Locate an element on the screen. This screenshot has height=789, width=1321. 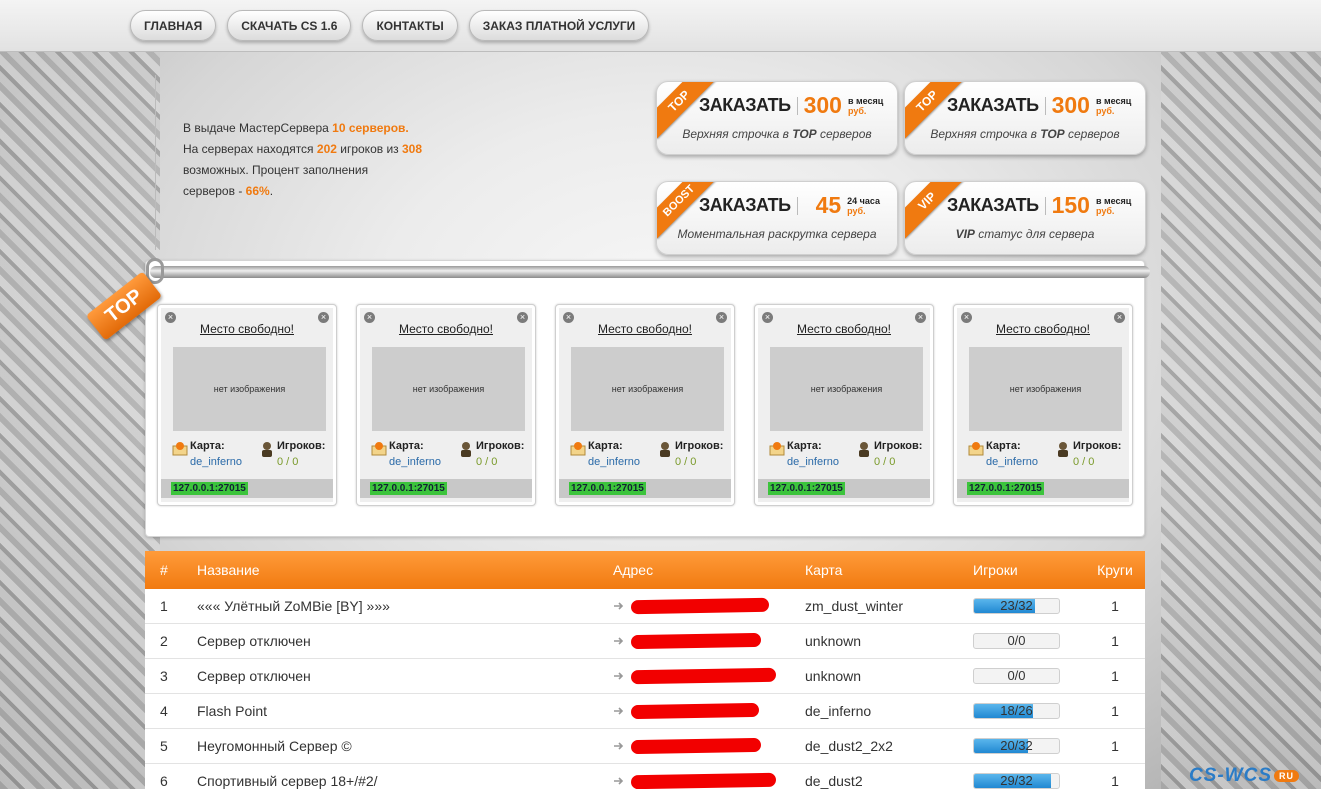
row-server-name: Неугомонный Сервер © is located at coordinates (405, 746).